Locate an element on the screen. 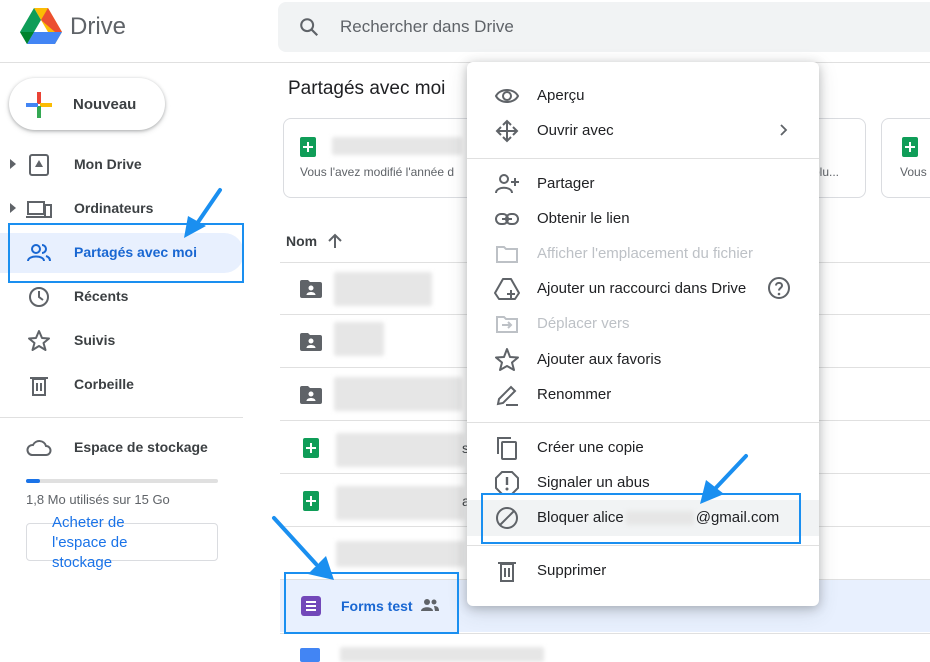 Image resolution: width=930 pixels, height=662 pixels. move-to-icon is located at coordinates (507, 324).